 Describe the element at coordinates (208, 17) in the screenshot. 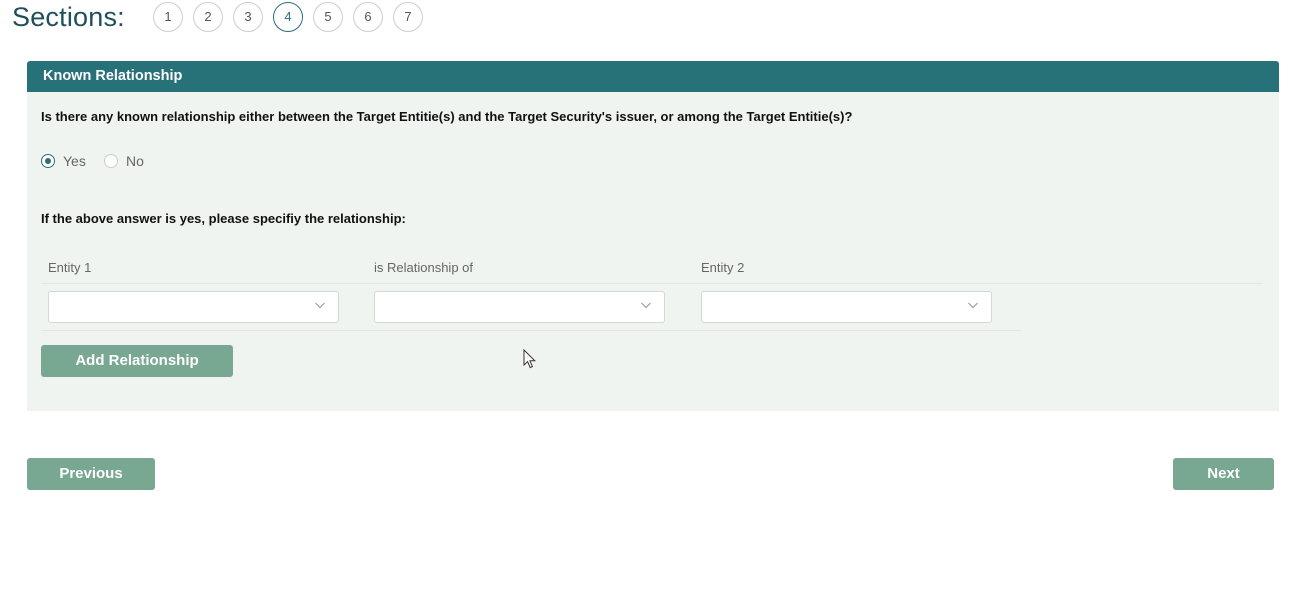

I see `step-2: 2` at that location.